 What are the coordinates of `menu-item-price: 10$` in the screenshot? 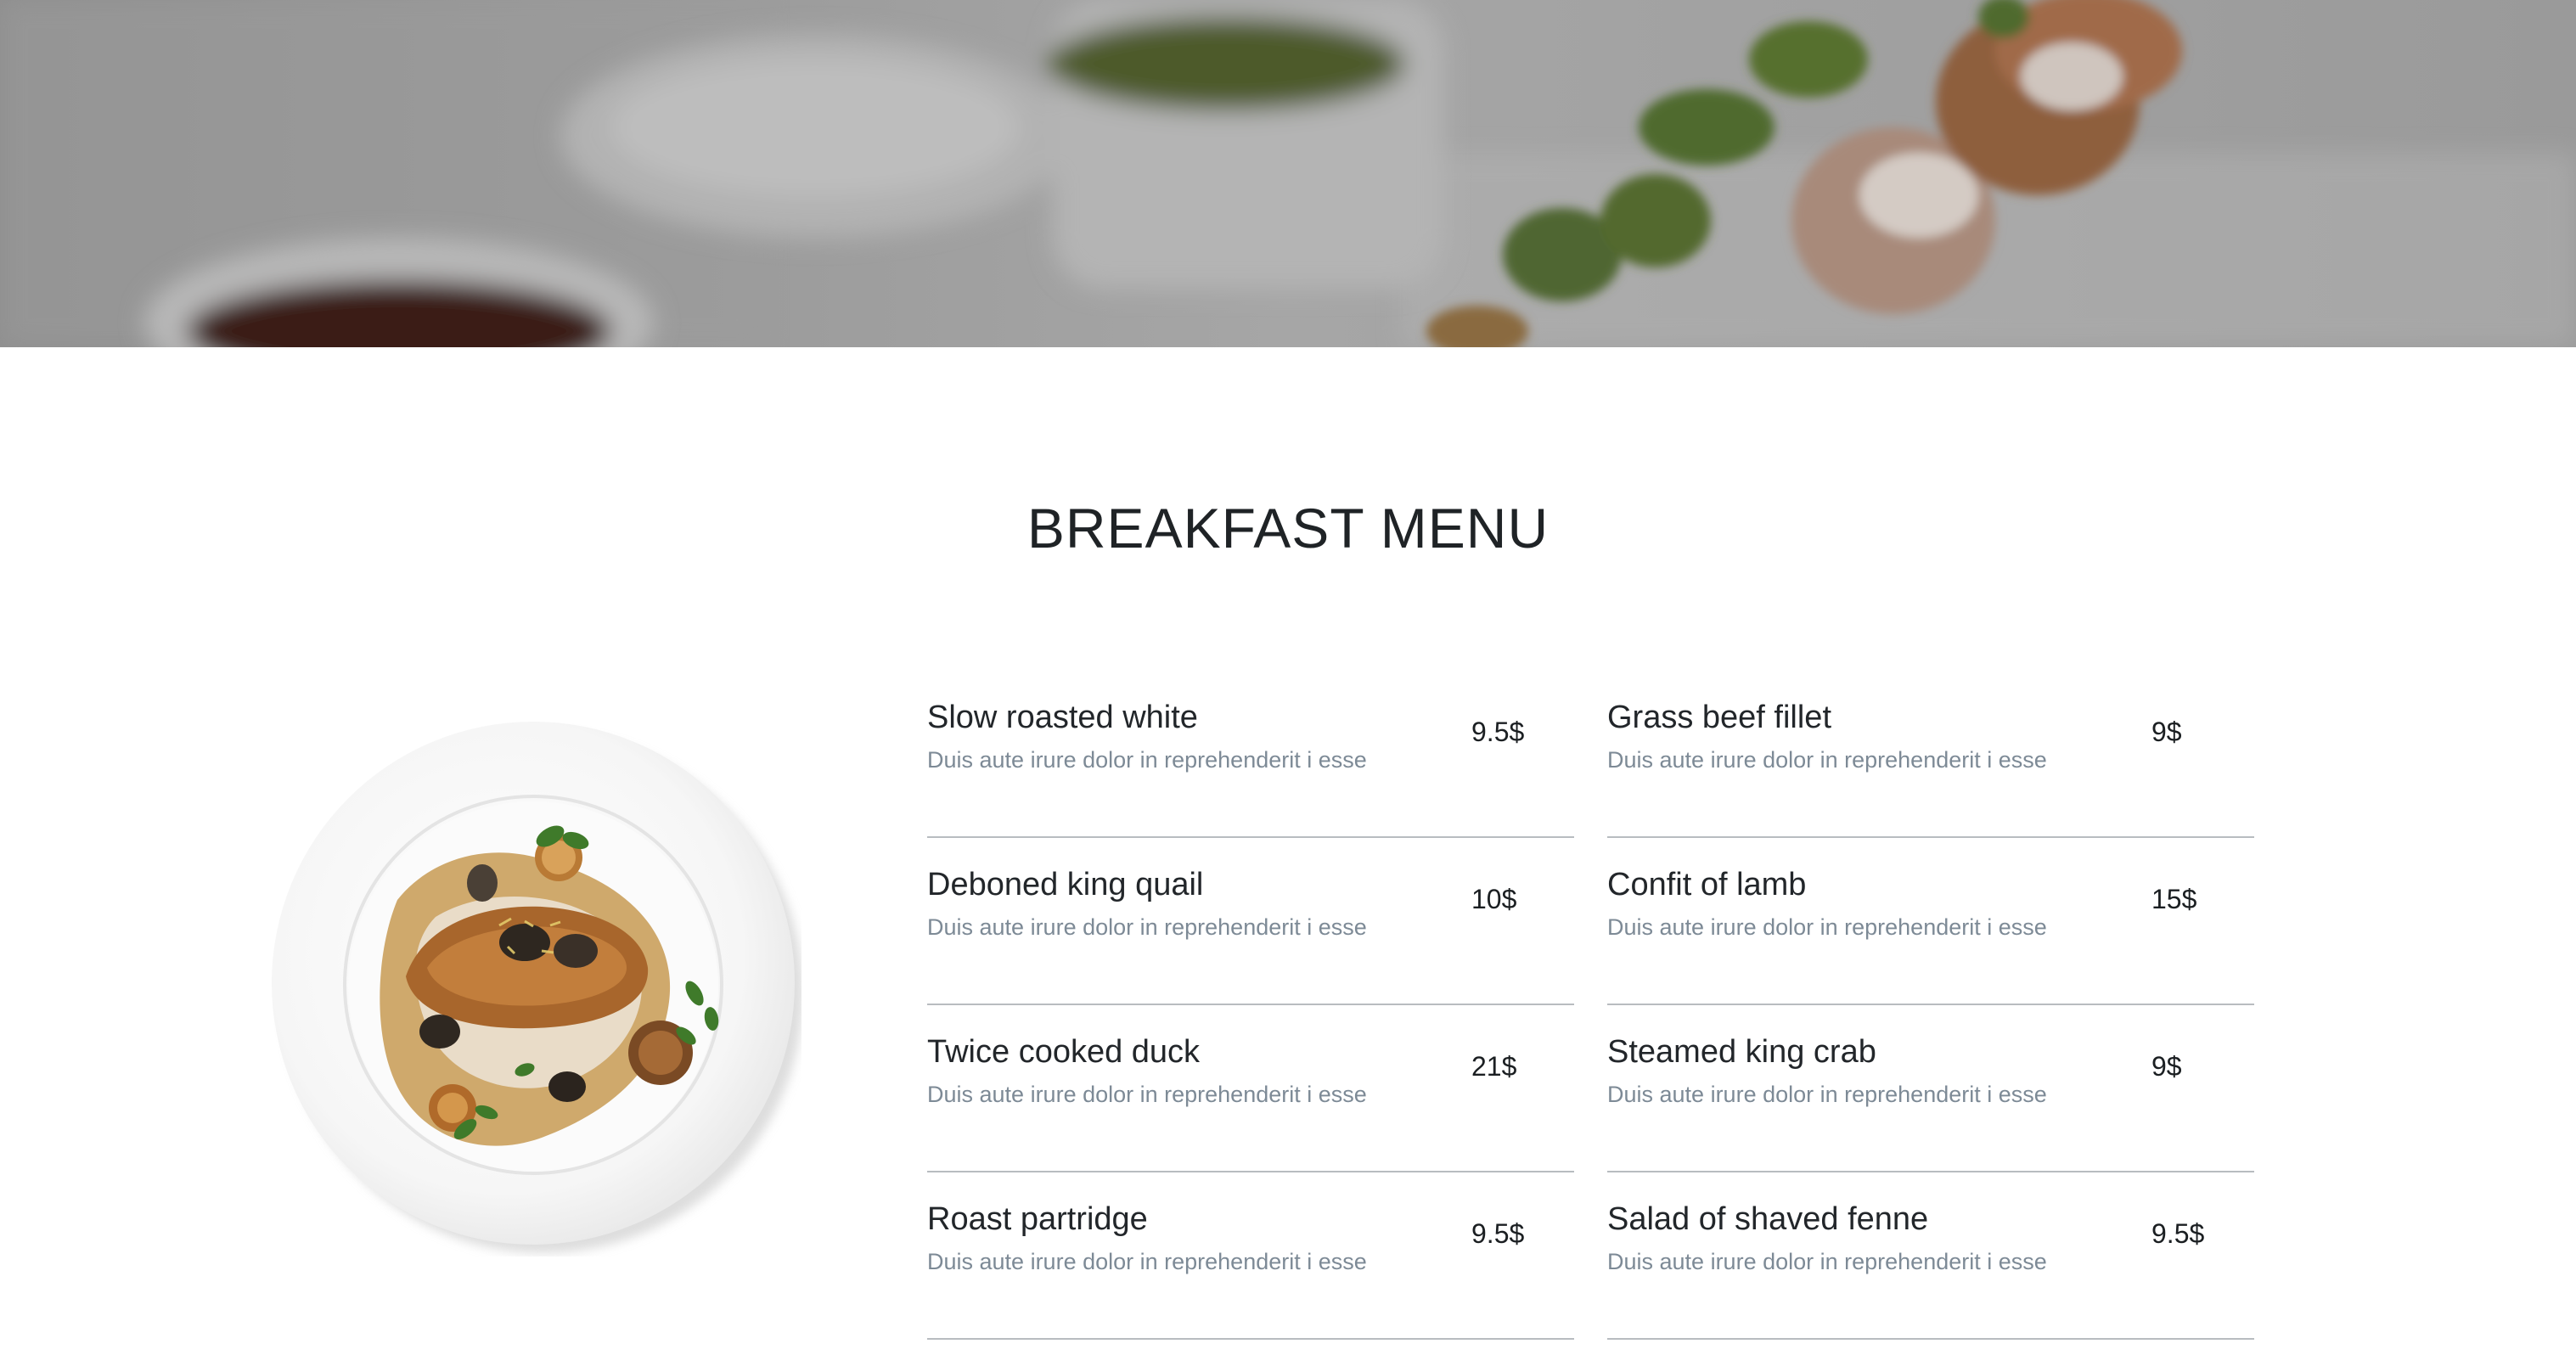 It's located at (1494, 899).